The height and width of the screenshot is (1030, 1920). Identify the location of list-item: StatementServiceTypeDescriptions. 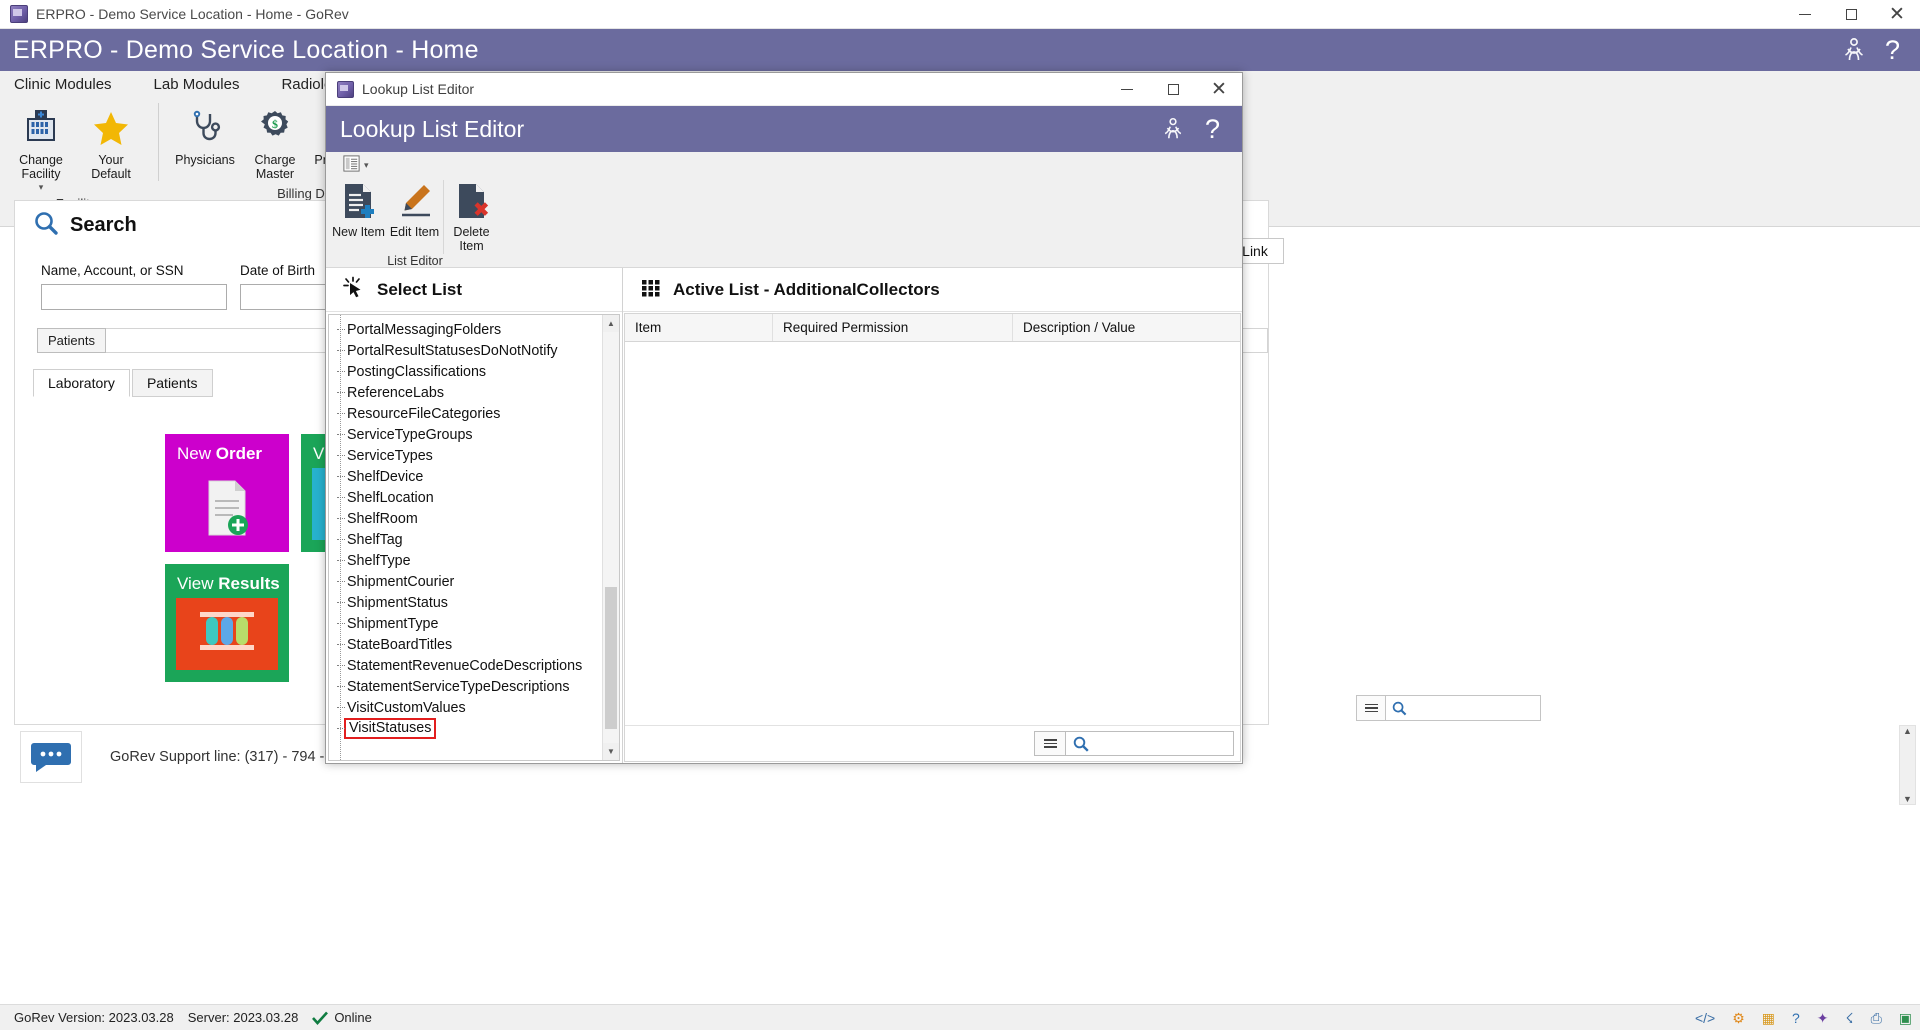
(465, 686).